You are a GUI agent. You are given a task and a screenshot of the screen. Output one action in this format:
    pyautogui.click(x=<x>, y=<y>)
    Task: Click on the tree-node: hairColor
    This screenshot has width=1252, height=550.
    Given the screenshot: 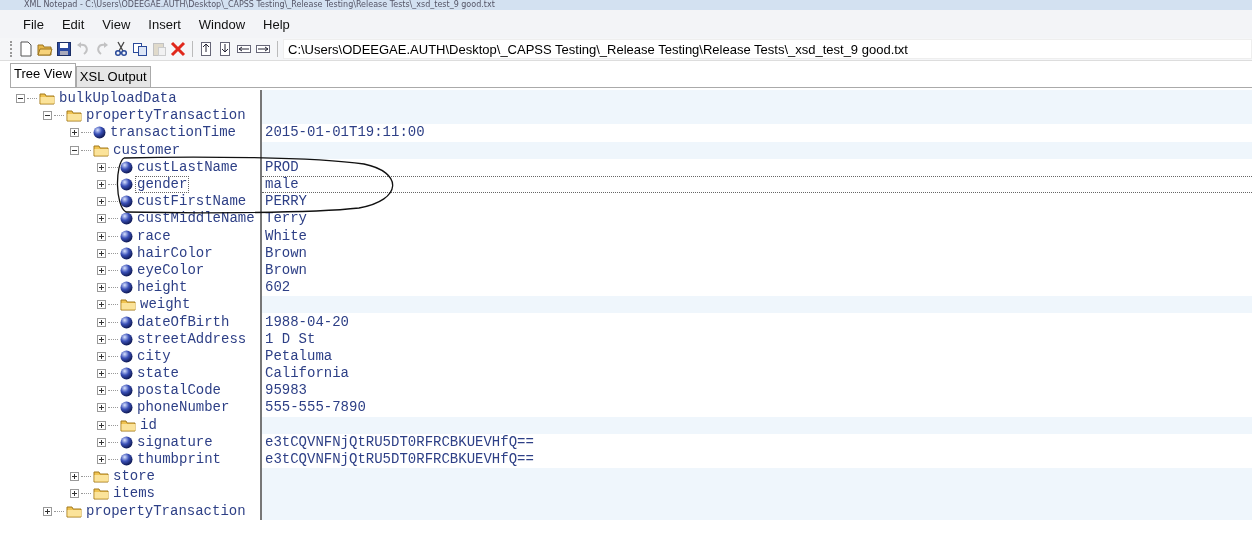 What is the action you would take?
    pyautogui.click(x=175, y=253)
    